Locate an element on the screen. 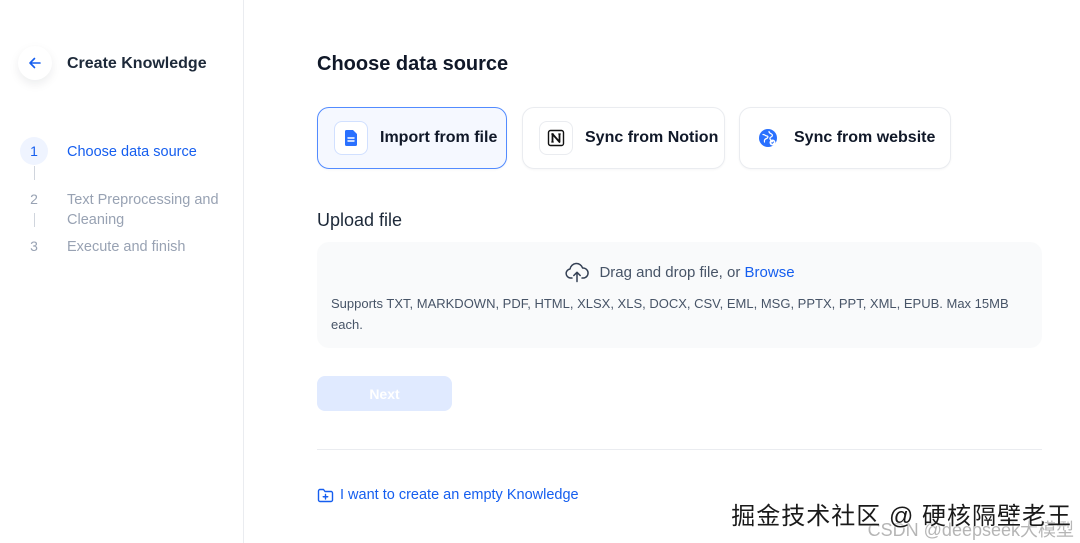 This screenshot has width=1080, height=543. file-icon is located at coordinates (351, 138).